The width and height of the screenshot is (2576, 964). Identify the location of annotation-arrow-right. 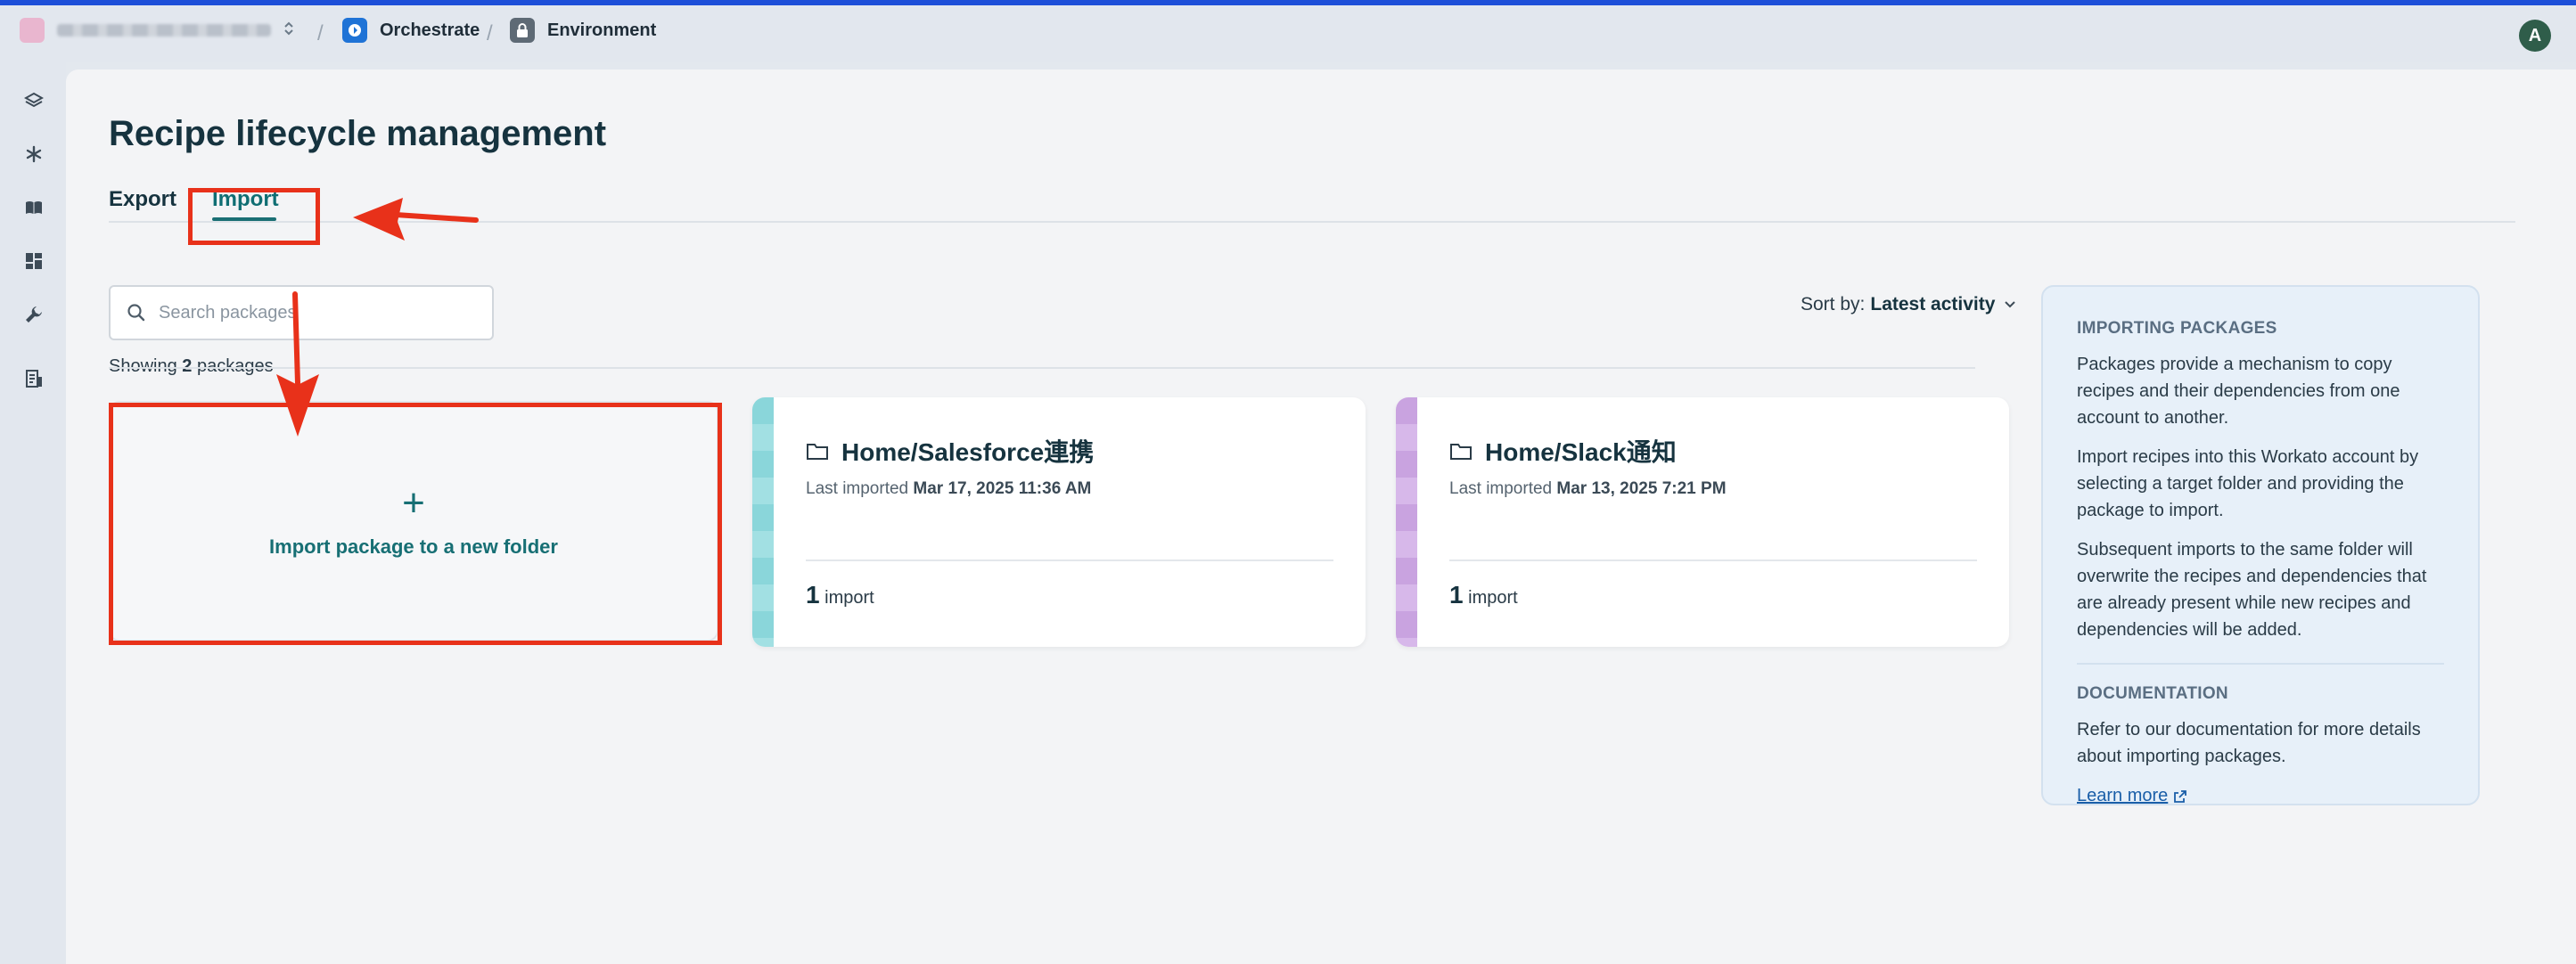
(416, 219).